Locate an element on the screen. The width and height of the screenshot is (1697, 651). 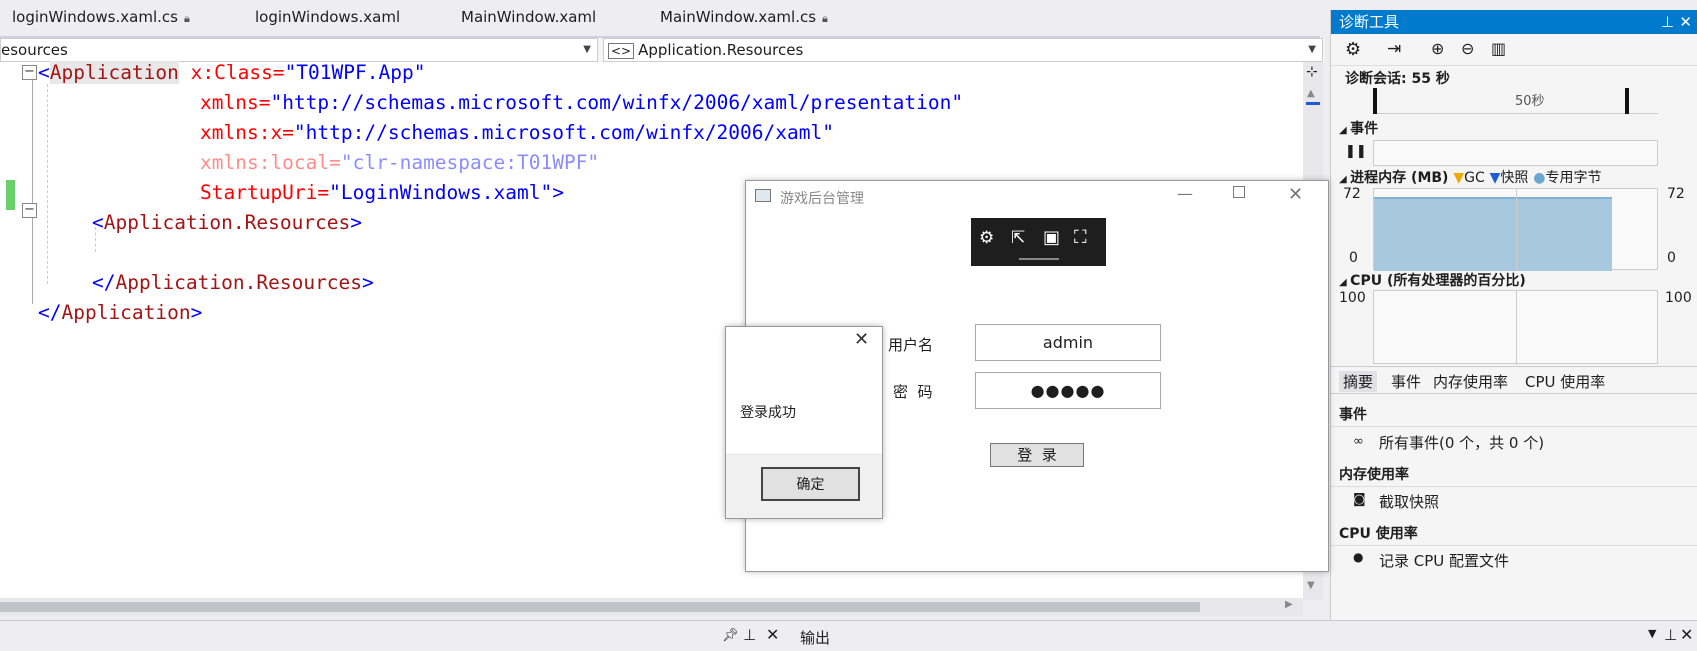
indent-guide is located at coordinates (47, 184).